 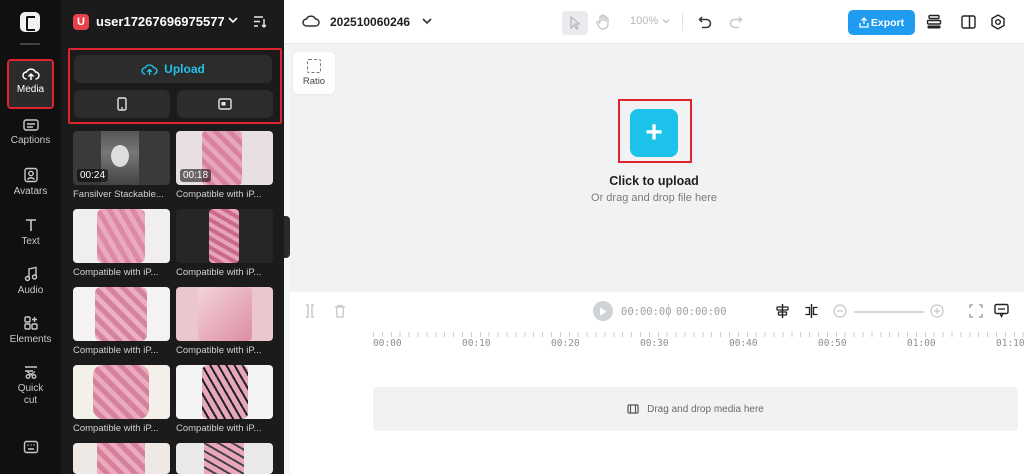 What do you see at coordinates (603, 22) in the screenshot?
I see `hand-tool-icon` at bounding box center [603, 22].